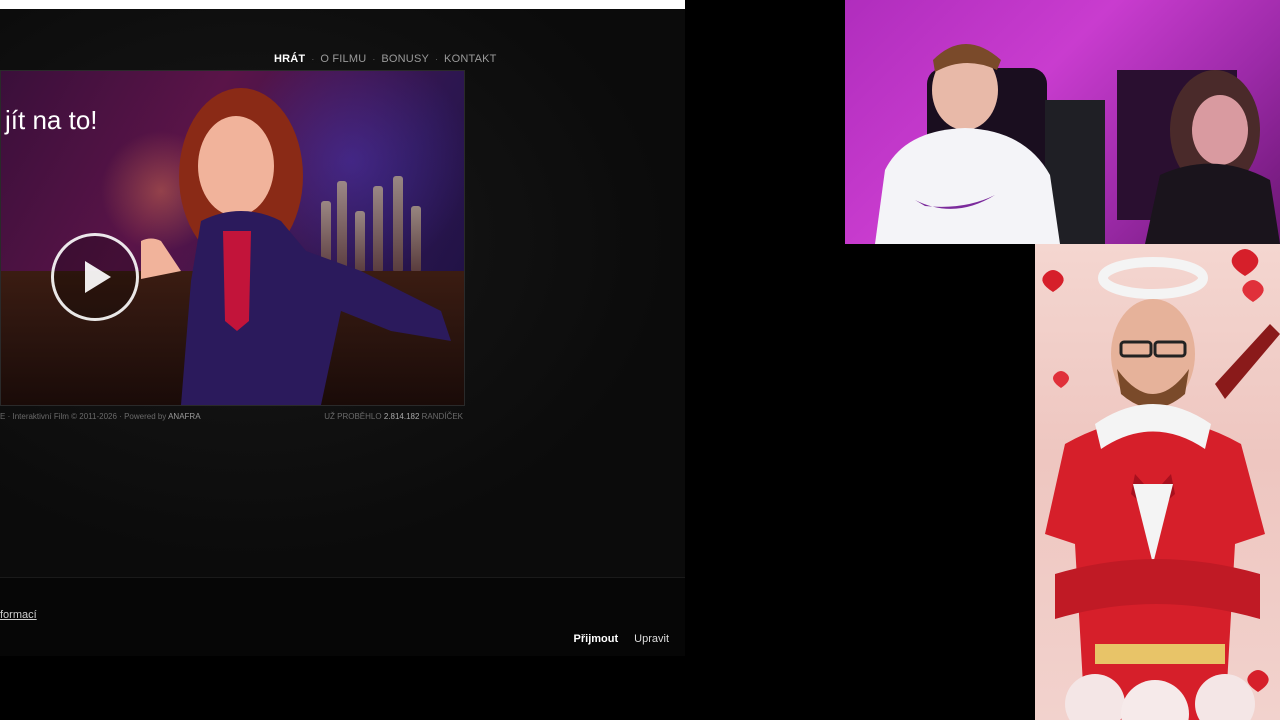  What do you see at coordinates (1161, 484) in the screenshot?
I see `cupid-image` at bounding box center [1161, 484].